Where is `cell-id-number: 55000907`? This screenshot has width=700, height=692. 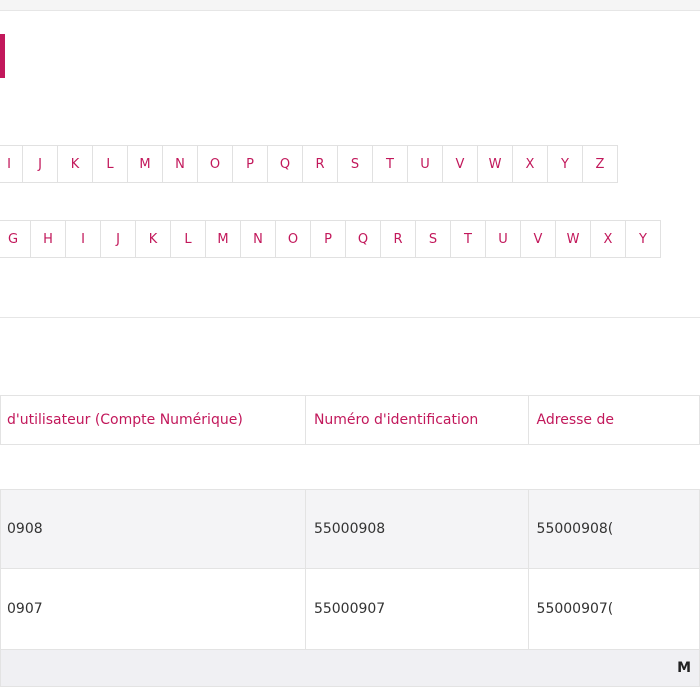 cell-id-number: 55000907 is located at coordinates (416, 609).